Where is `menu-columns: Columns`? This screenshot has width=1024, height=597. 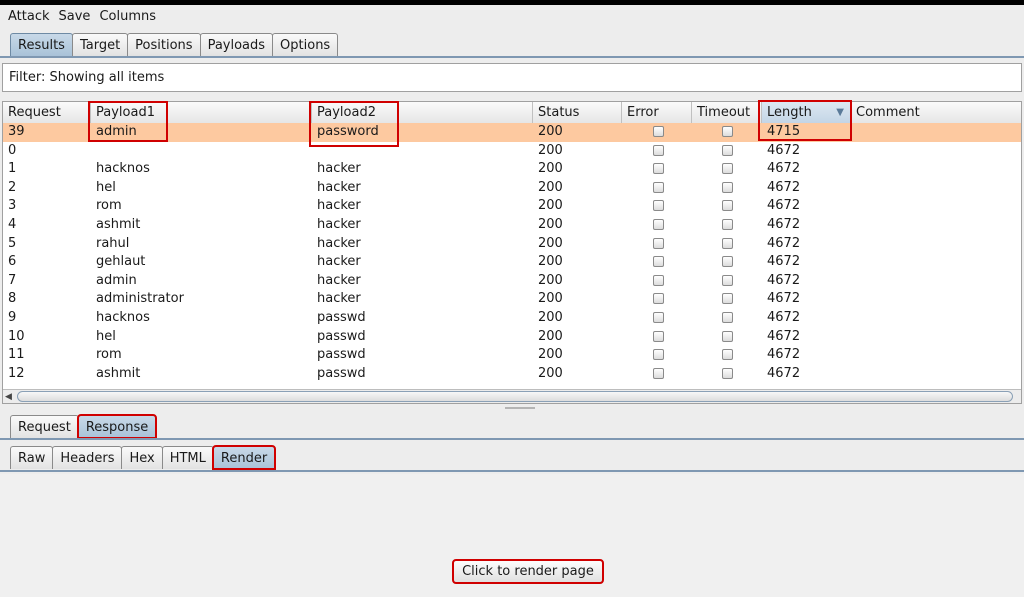 menu-columns: Columns is located at coordinates (127, 16).